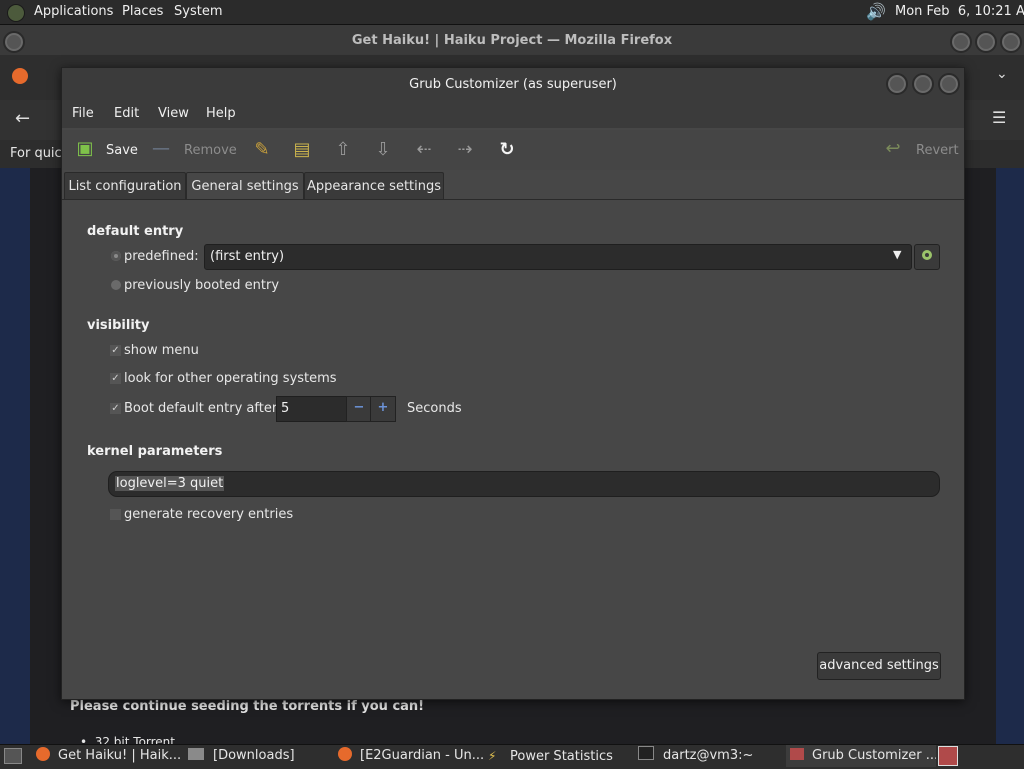 Image resolution: width=1024 pixels, height=769 pixels. What do you see at coordinates (561, 756) in the screenshot?
I see `taskbar-item-power-statistics: ⚡ Power Statistics` at bounding box center [561, 756].